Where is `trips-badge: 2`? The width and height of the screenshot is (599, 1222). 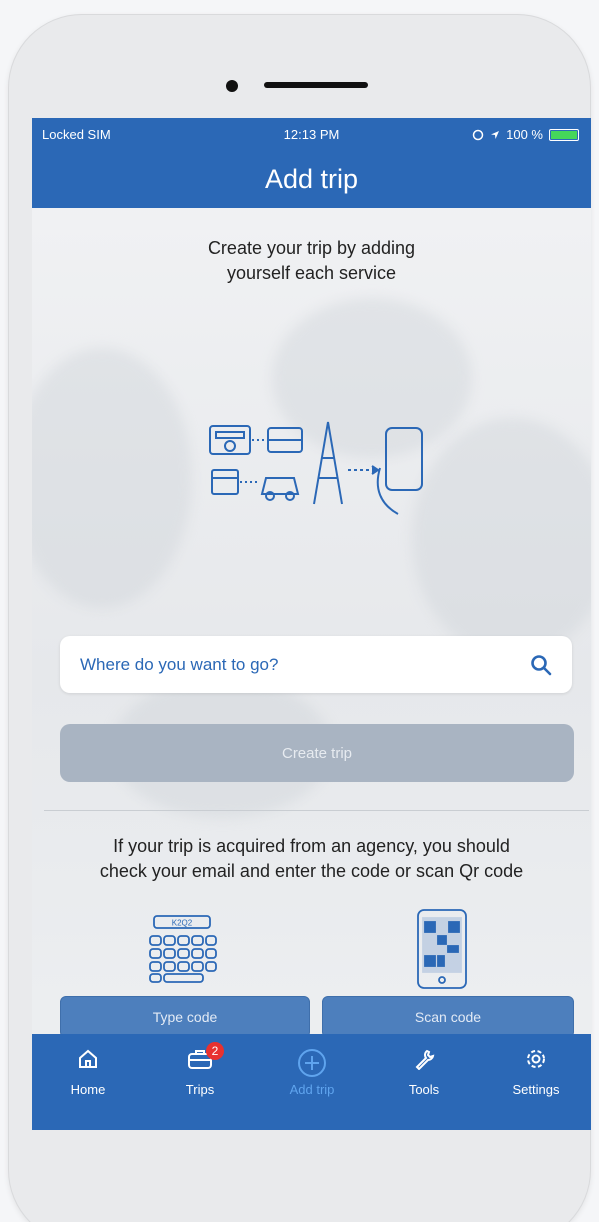
trips-badge: 2 is located at coordinates (215, 1051).